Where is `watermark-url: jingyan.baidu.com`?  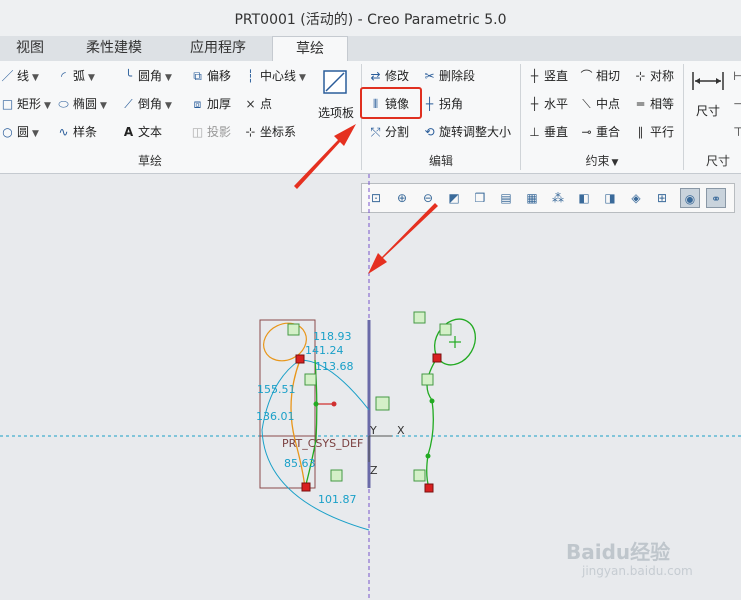 watermark-url: jingyan.baidu.com is located at coordinates (637, 571).